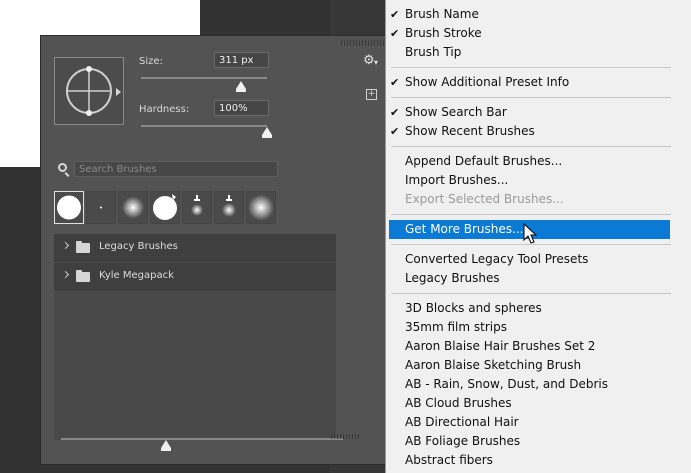 The width and height of the screenshot is (691, 473). Describe the element at coordinates (151, 61) in the screenshot. I see `size-label: Size:` at that location.